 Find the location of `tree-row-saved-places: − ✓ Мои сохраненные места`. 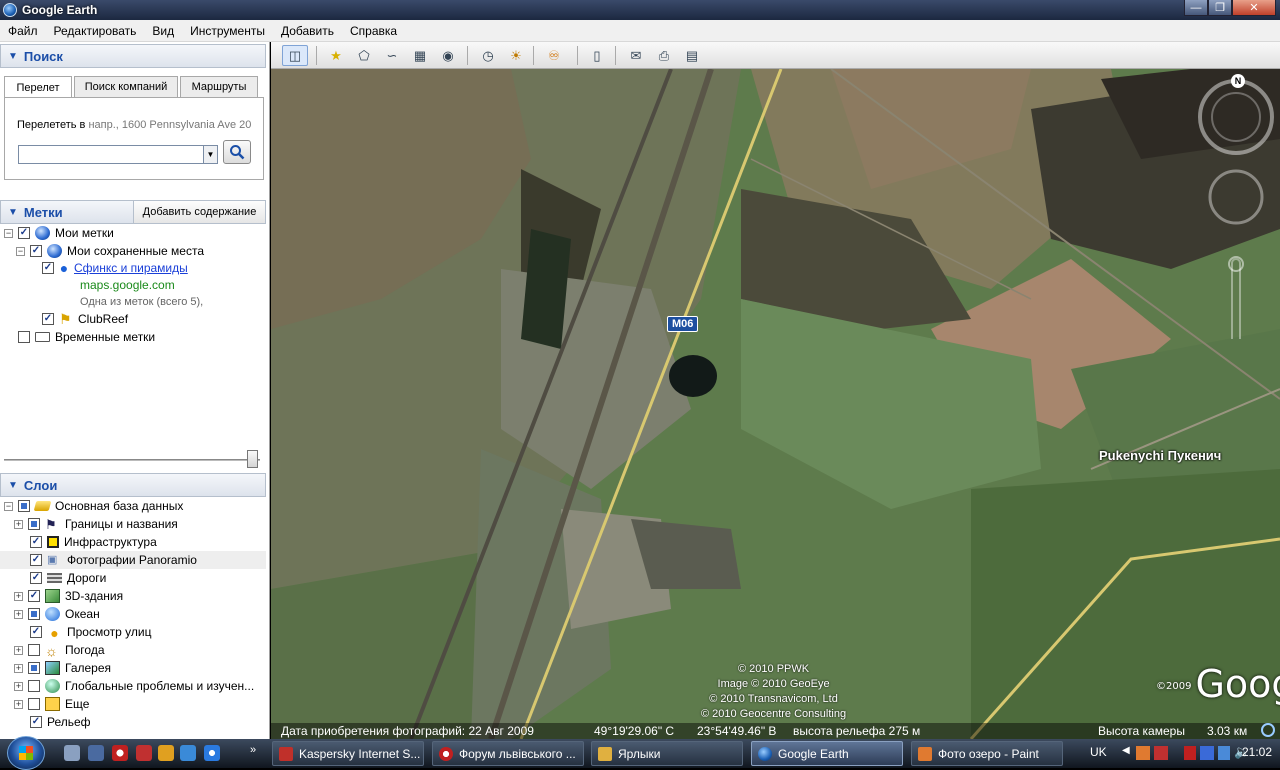

tree-row-saved-places: − ✓ Мои сохраненные места is located at coordinates (110, 251).